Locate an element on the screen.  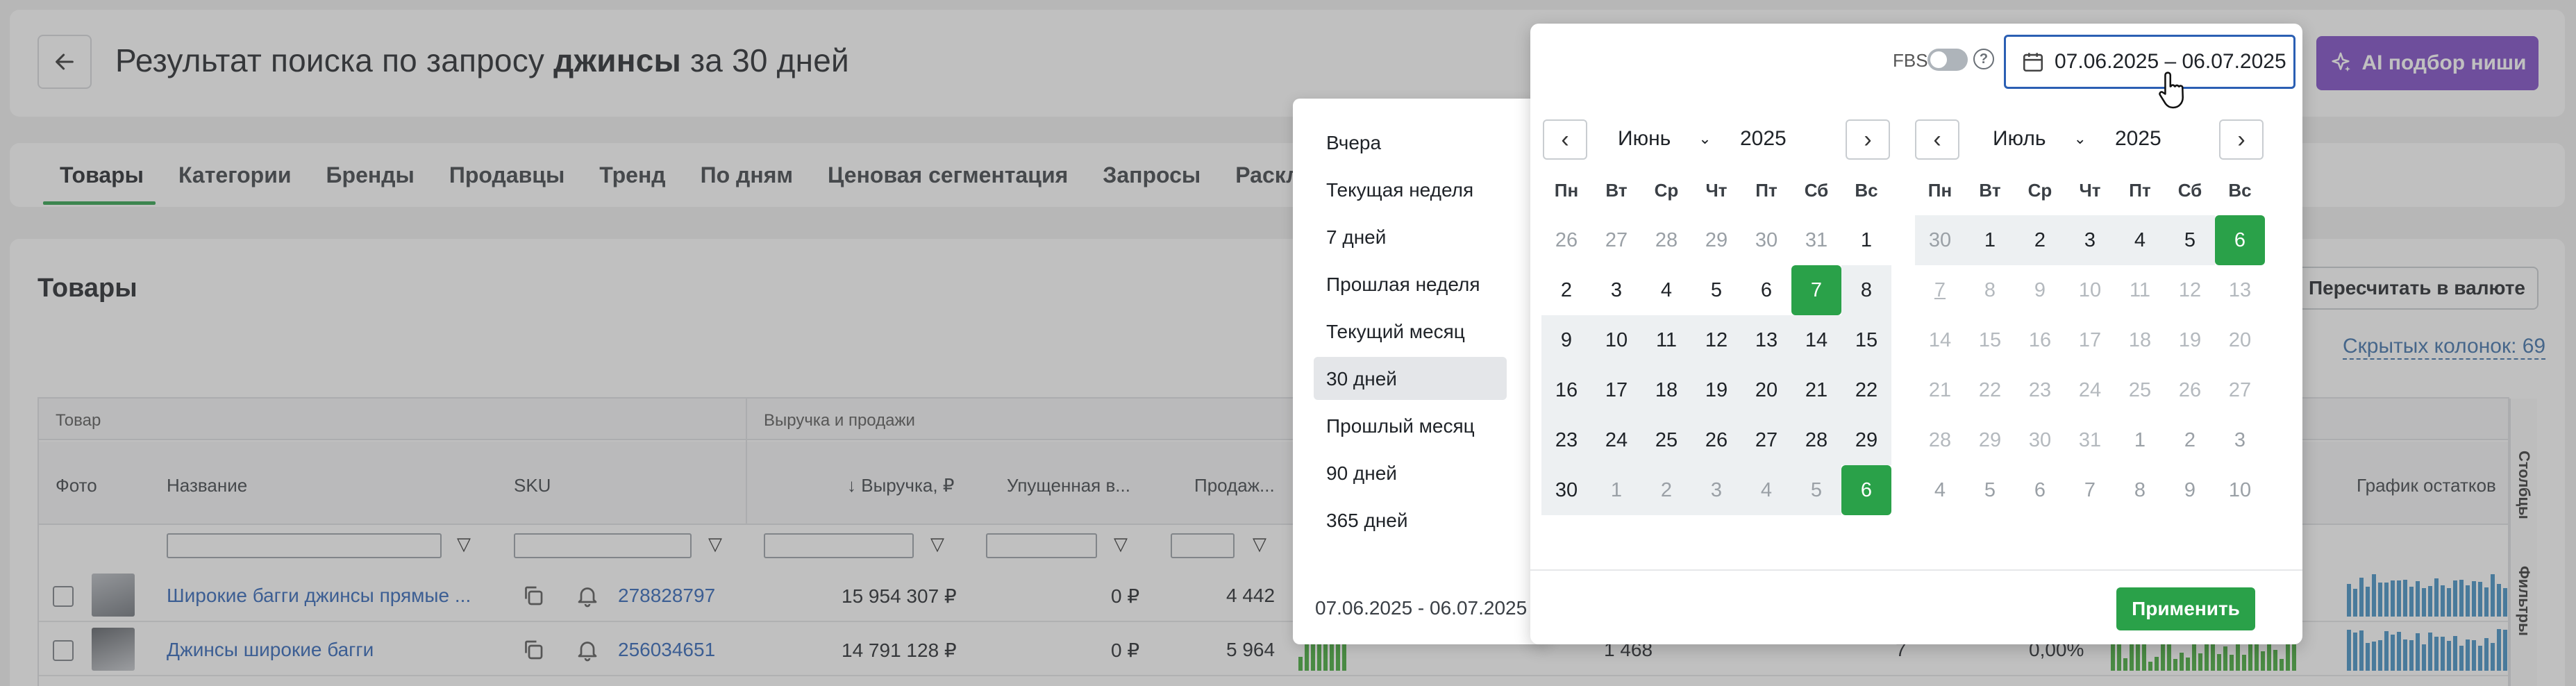
left-year-select: 2025 is located at coordinates (1763, 139).